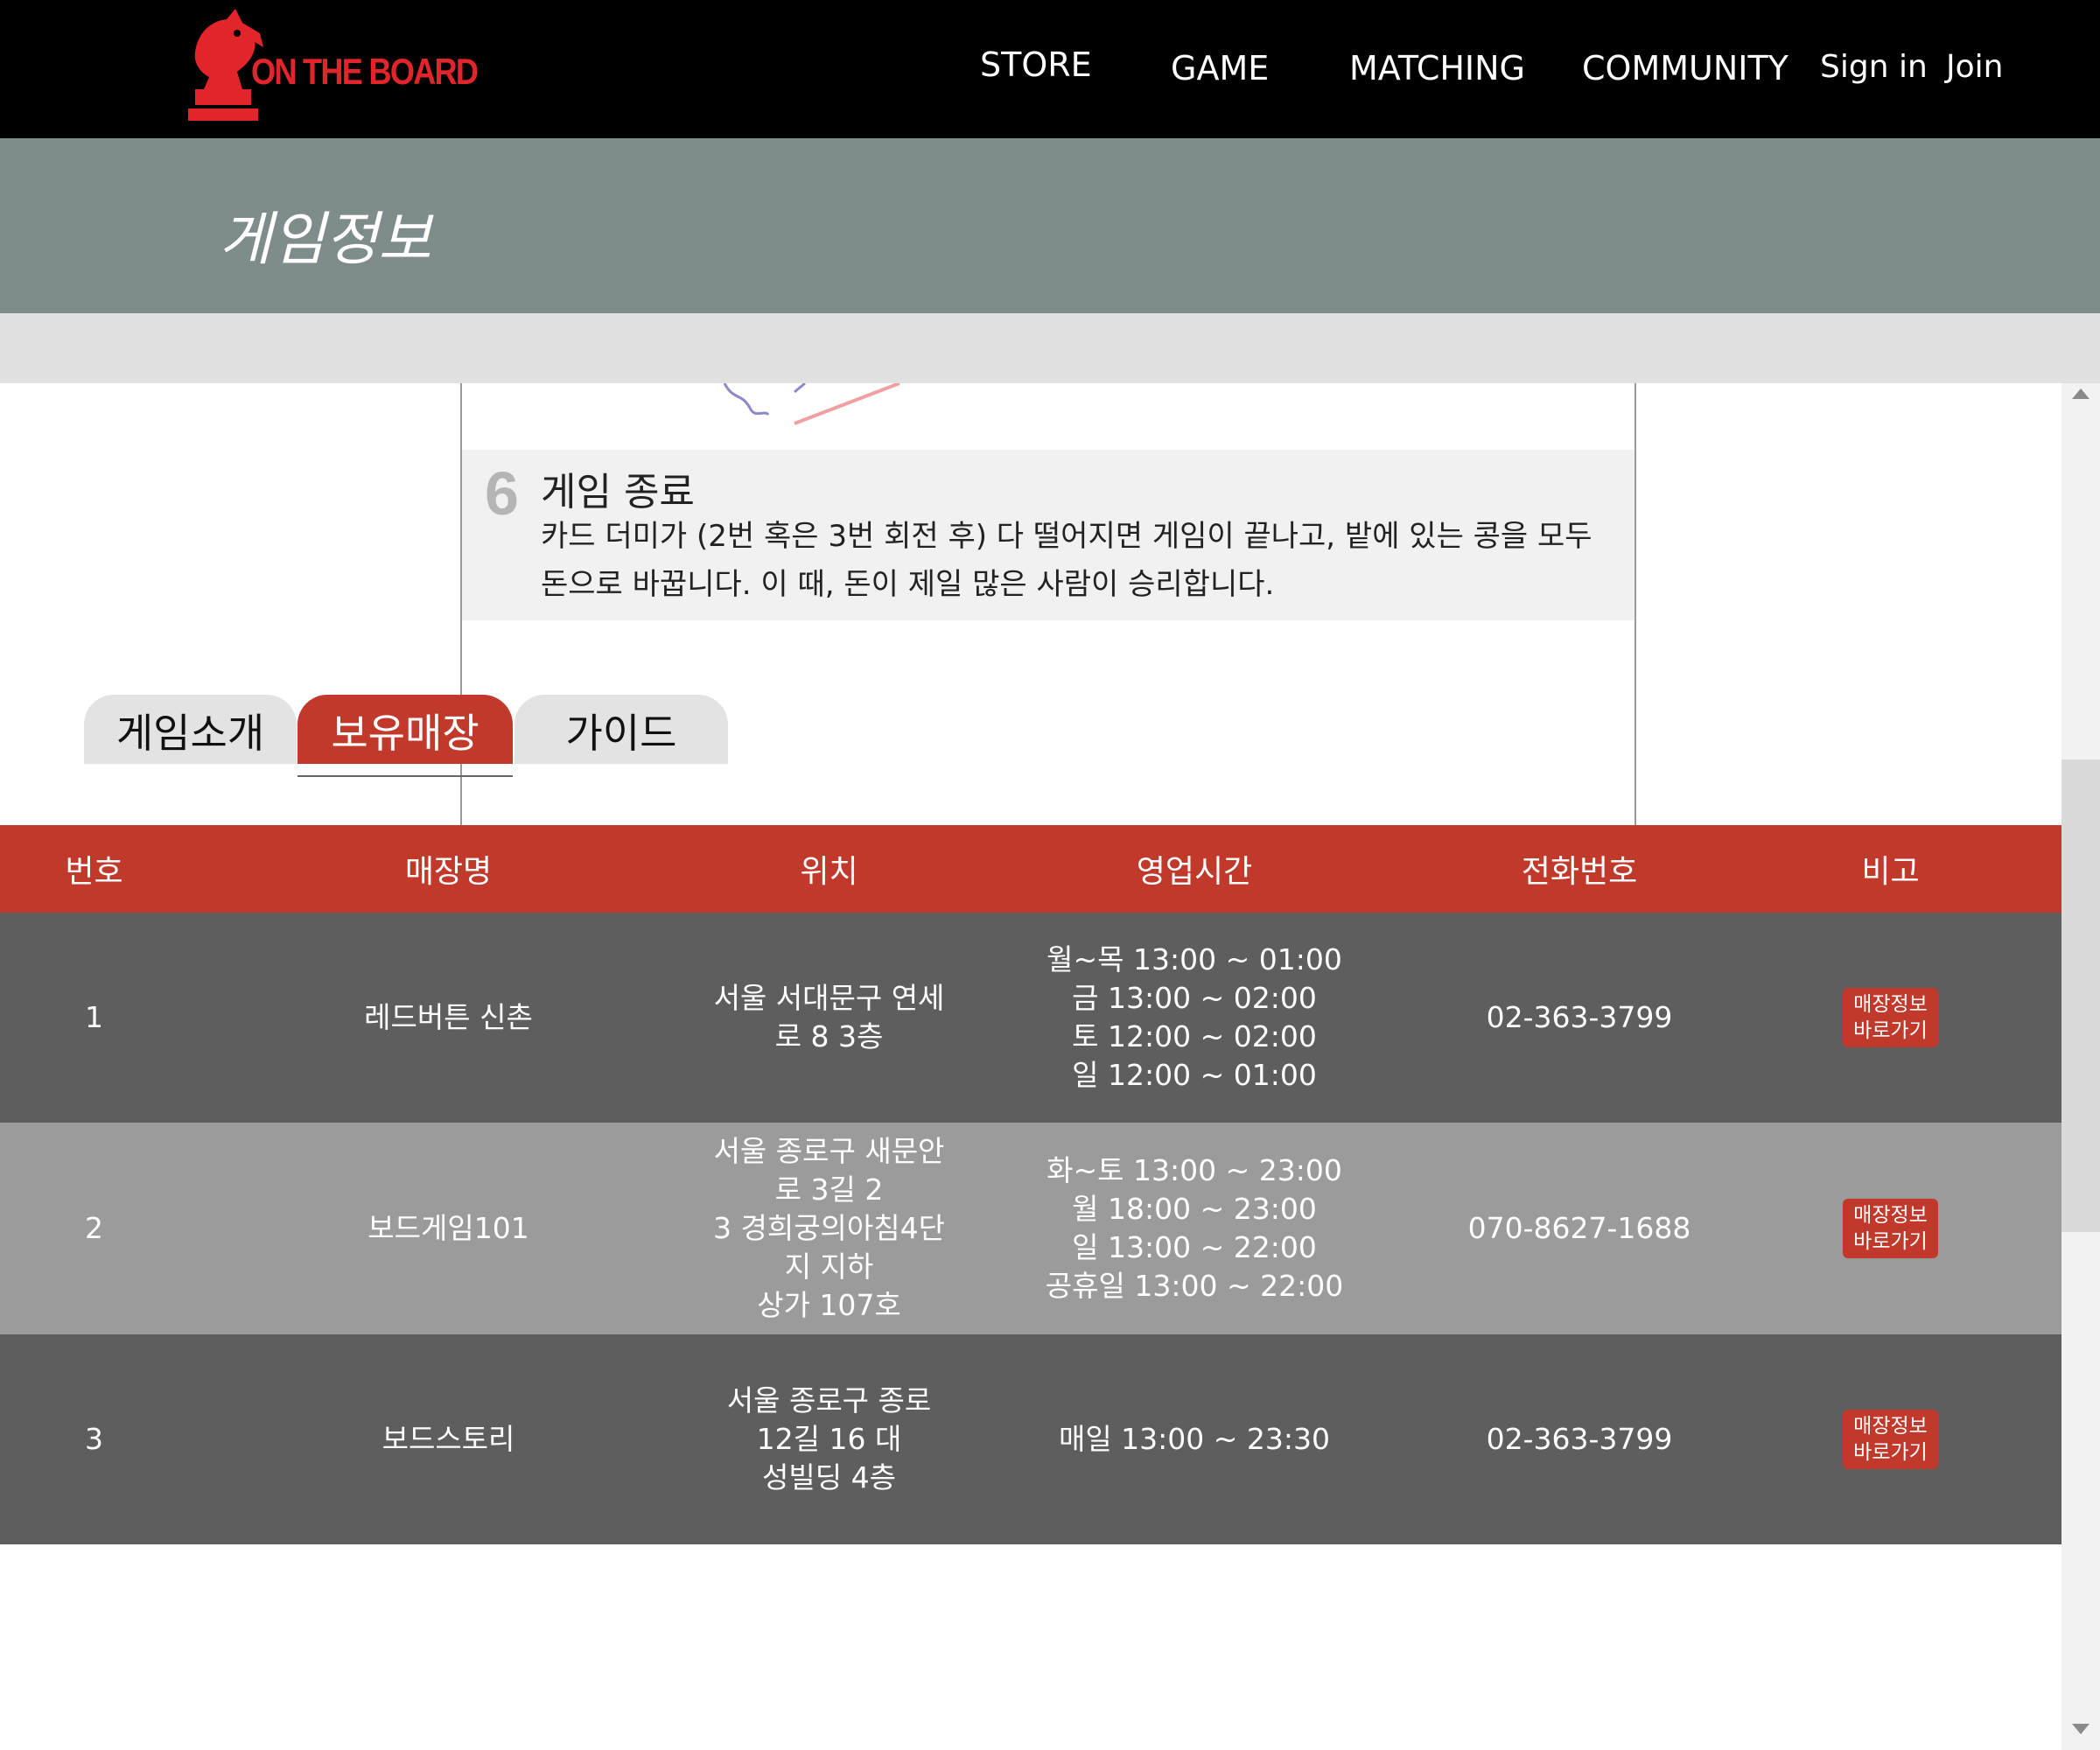 The height and width of the screenshot is (1750, 2100). Describe the element at coordinates (1579, 1228) in the screenshot. I see `cell-phone: 070-8627-1688` at that location.